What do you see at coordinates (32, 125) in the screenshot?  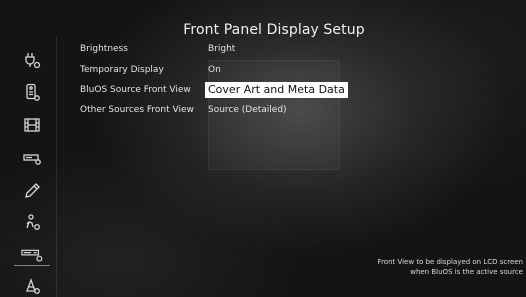 I see `film-icon` at bounding box center [32, 125].